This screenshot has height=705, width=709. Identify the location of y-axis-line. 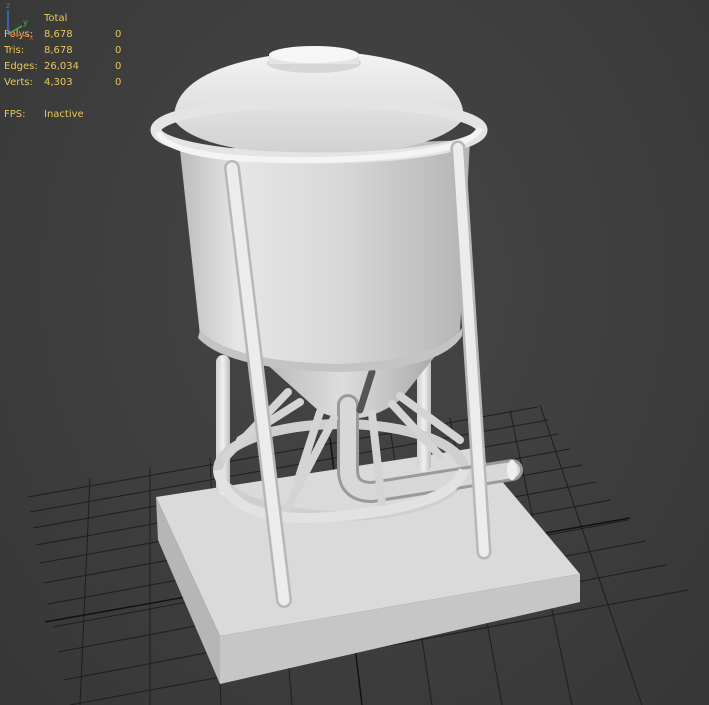
(15, 30).